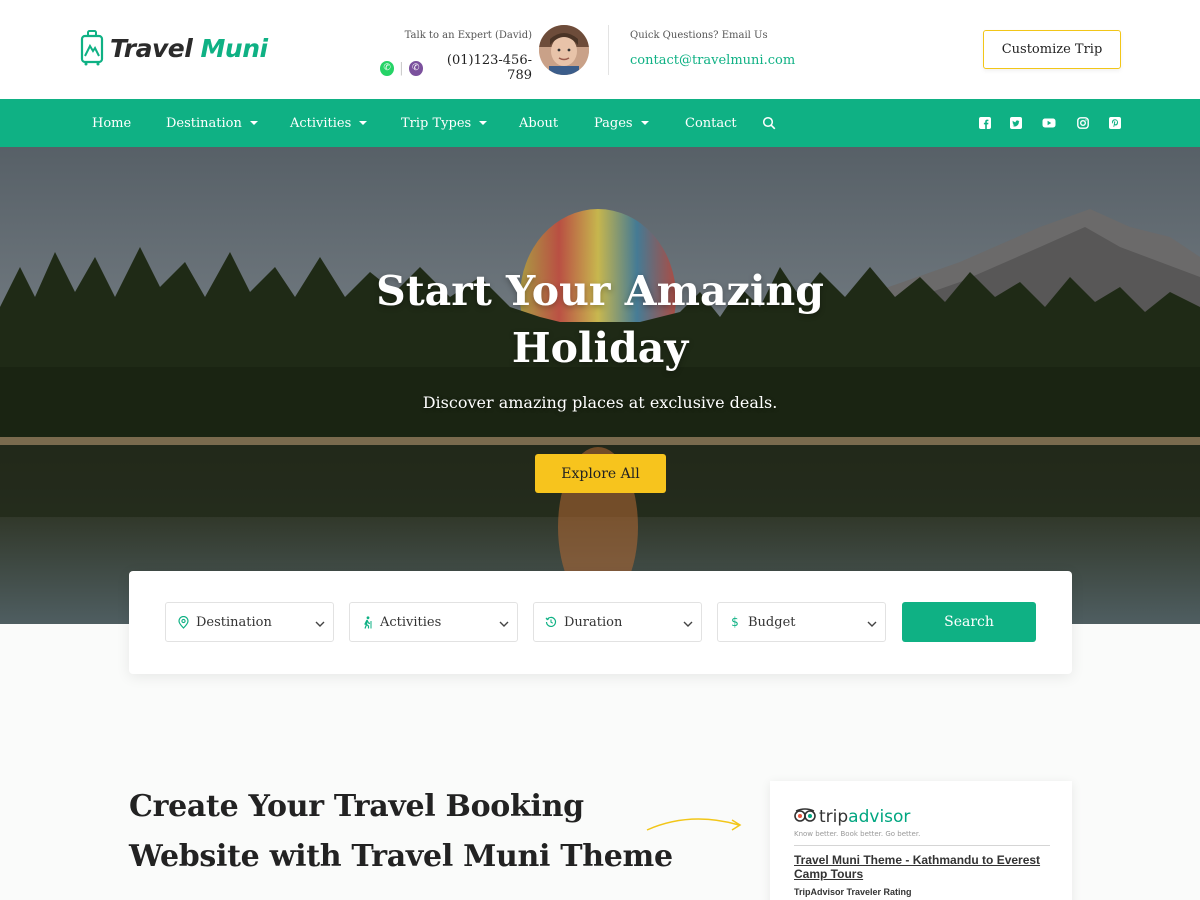 This screenshot has width=1200, height=900. Describe the element at coordinates (879, 817) in the screenshot. I see `tripadvisor-logo-part2: advisor` at that location.